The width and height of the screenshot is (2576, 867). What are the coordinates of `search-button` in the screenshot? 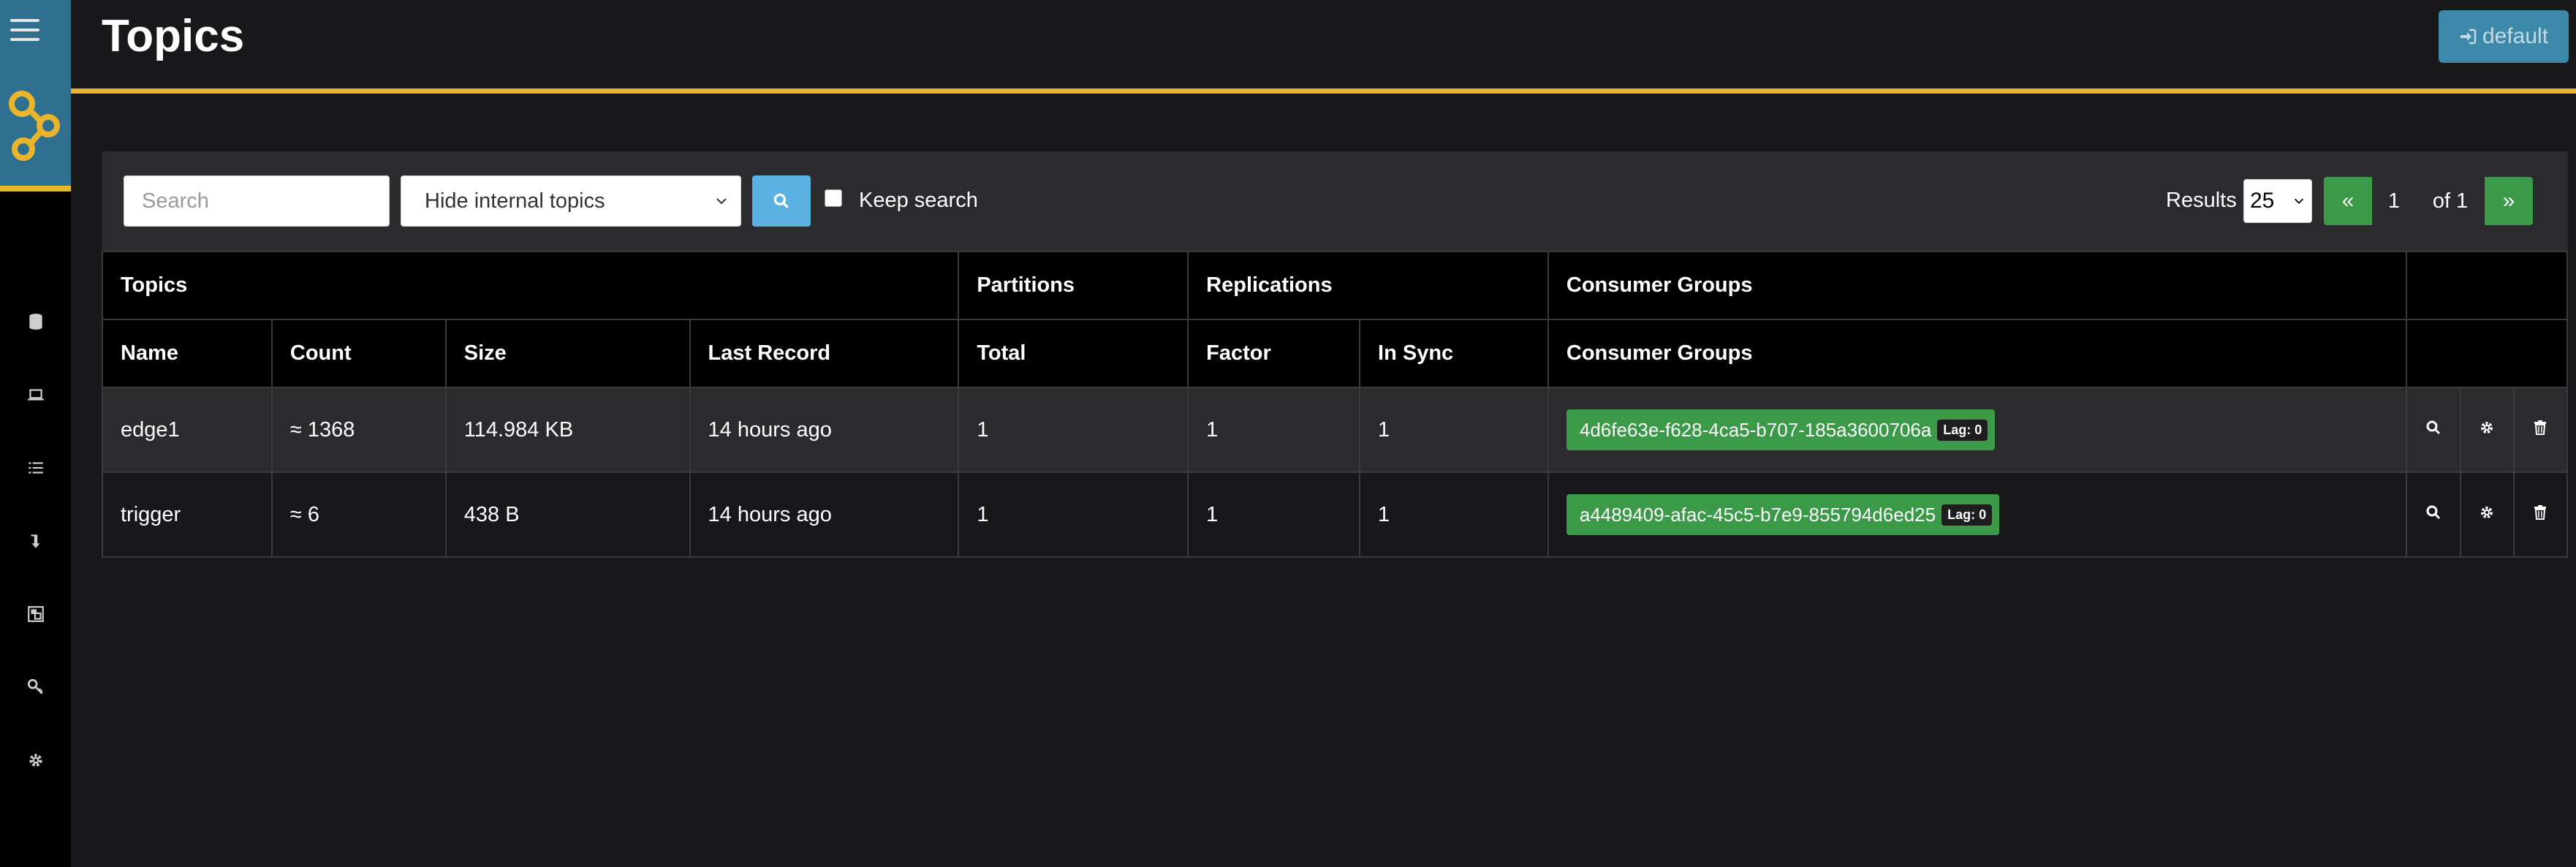 It's located at (781, 201).